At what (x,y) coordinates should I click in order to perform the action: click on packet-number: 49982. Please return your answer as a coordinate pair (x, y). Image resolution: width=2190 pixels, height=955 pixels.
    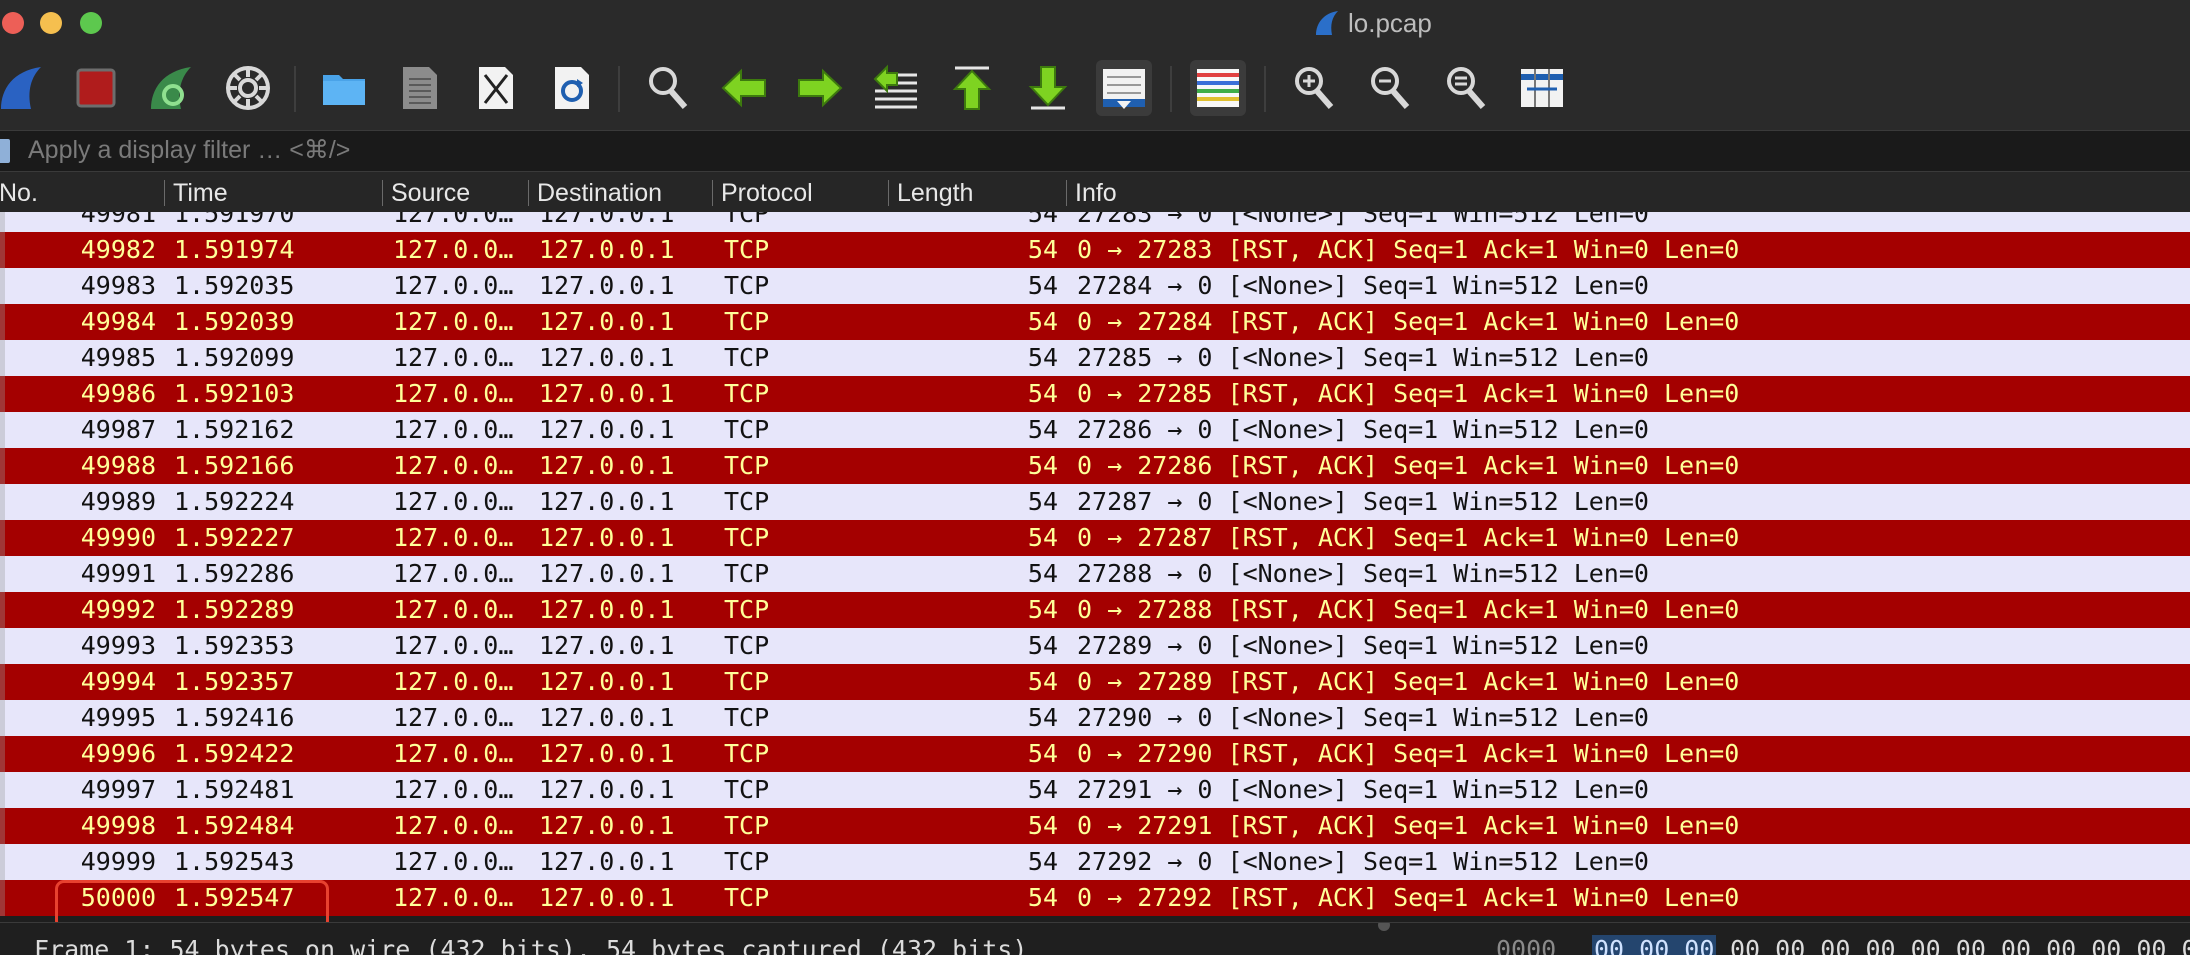
    Looking at the image, I should click on (118, 249).